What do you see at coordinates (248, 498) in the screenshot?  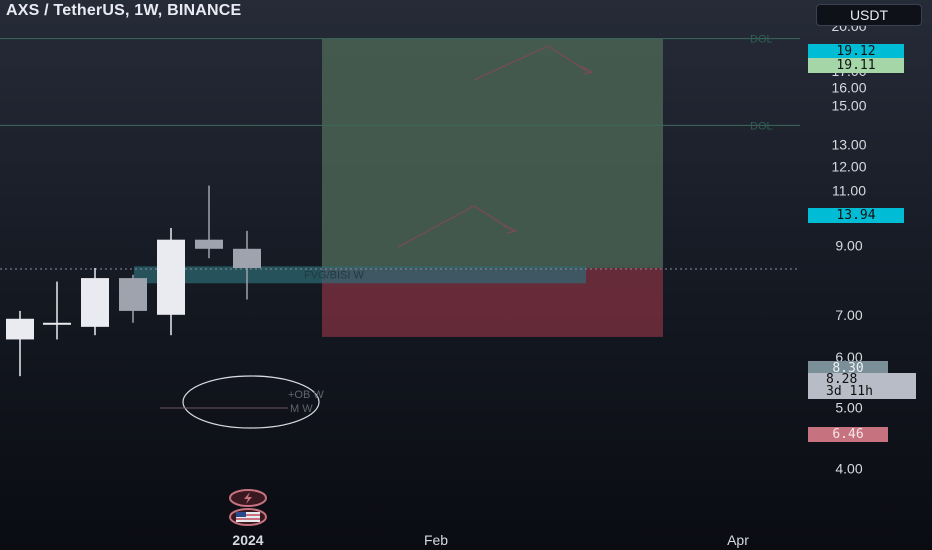 I see `lightning-event-icon` at bounding box center [248, 498].